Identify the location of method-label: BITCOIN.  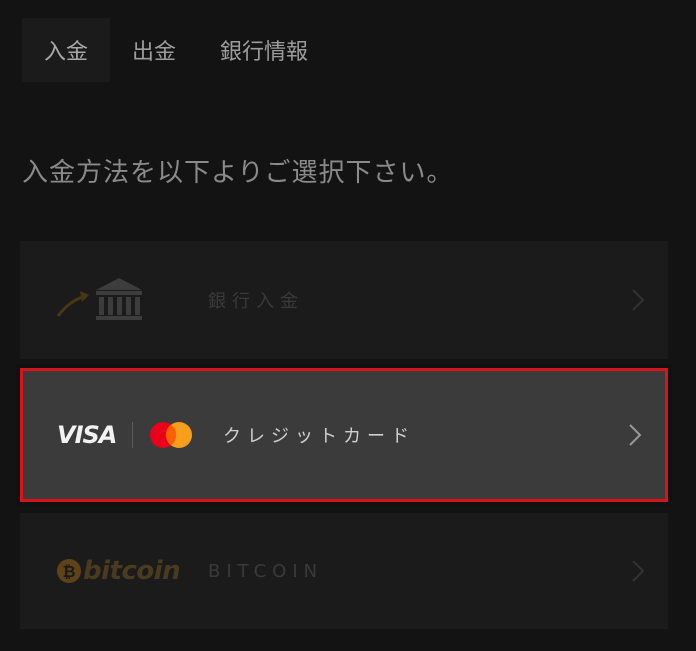
(266, 571).